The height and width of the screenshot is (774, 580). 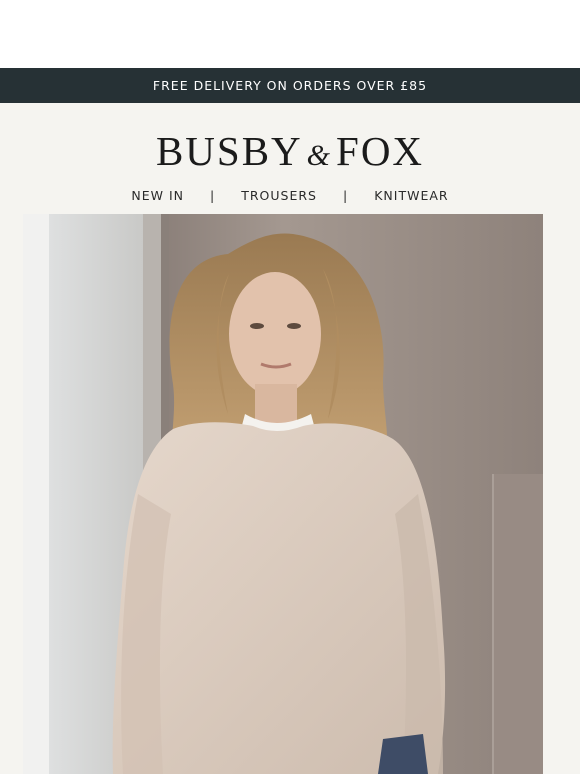 I want to click on brand-ampersand: &, so click(x=319, y=155).